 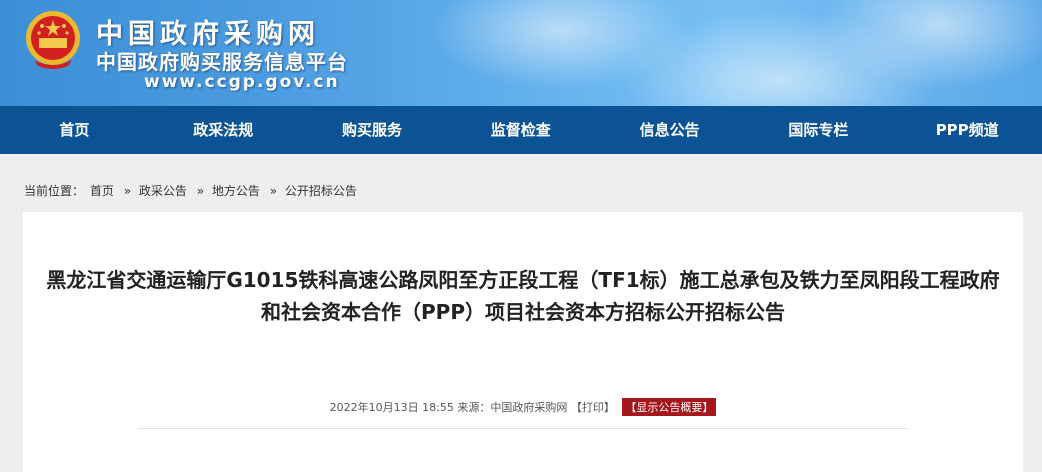 What do you see at coordinates (391, 407) in the screenshot?
I see `publish-date: 2022年10月13日 18:55` at bounding box center [391, 407].